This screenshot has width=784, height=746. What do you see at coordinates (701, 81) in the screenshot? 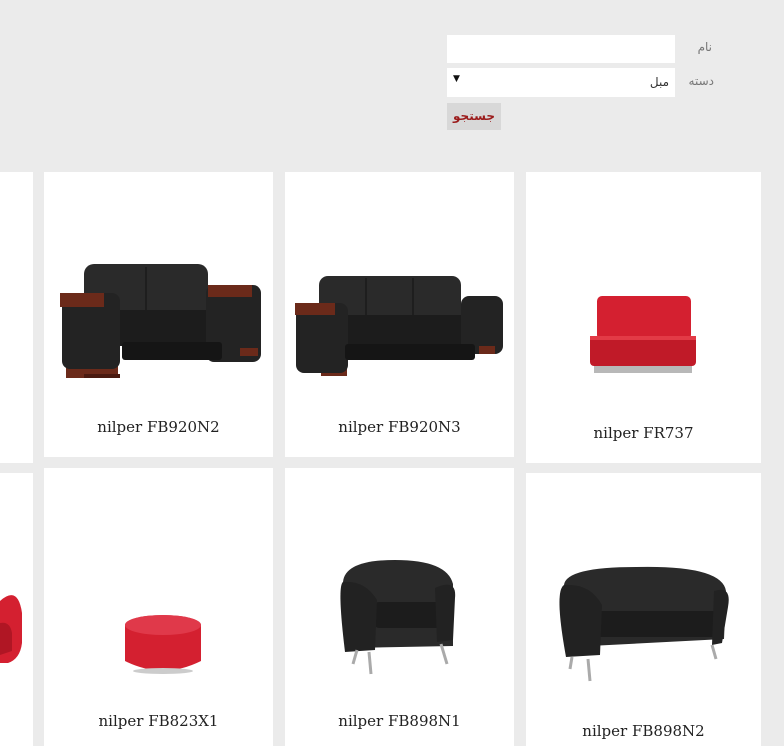
I see `category-label: دسته` at bounding box center [701, 81].